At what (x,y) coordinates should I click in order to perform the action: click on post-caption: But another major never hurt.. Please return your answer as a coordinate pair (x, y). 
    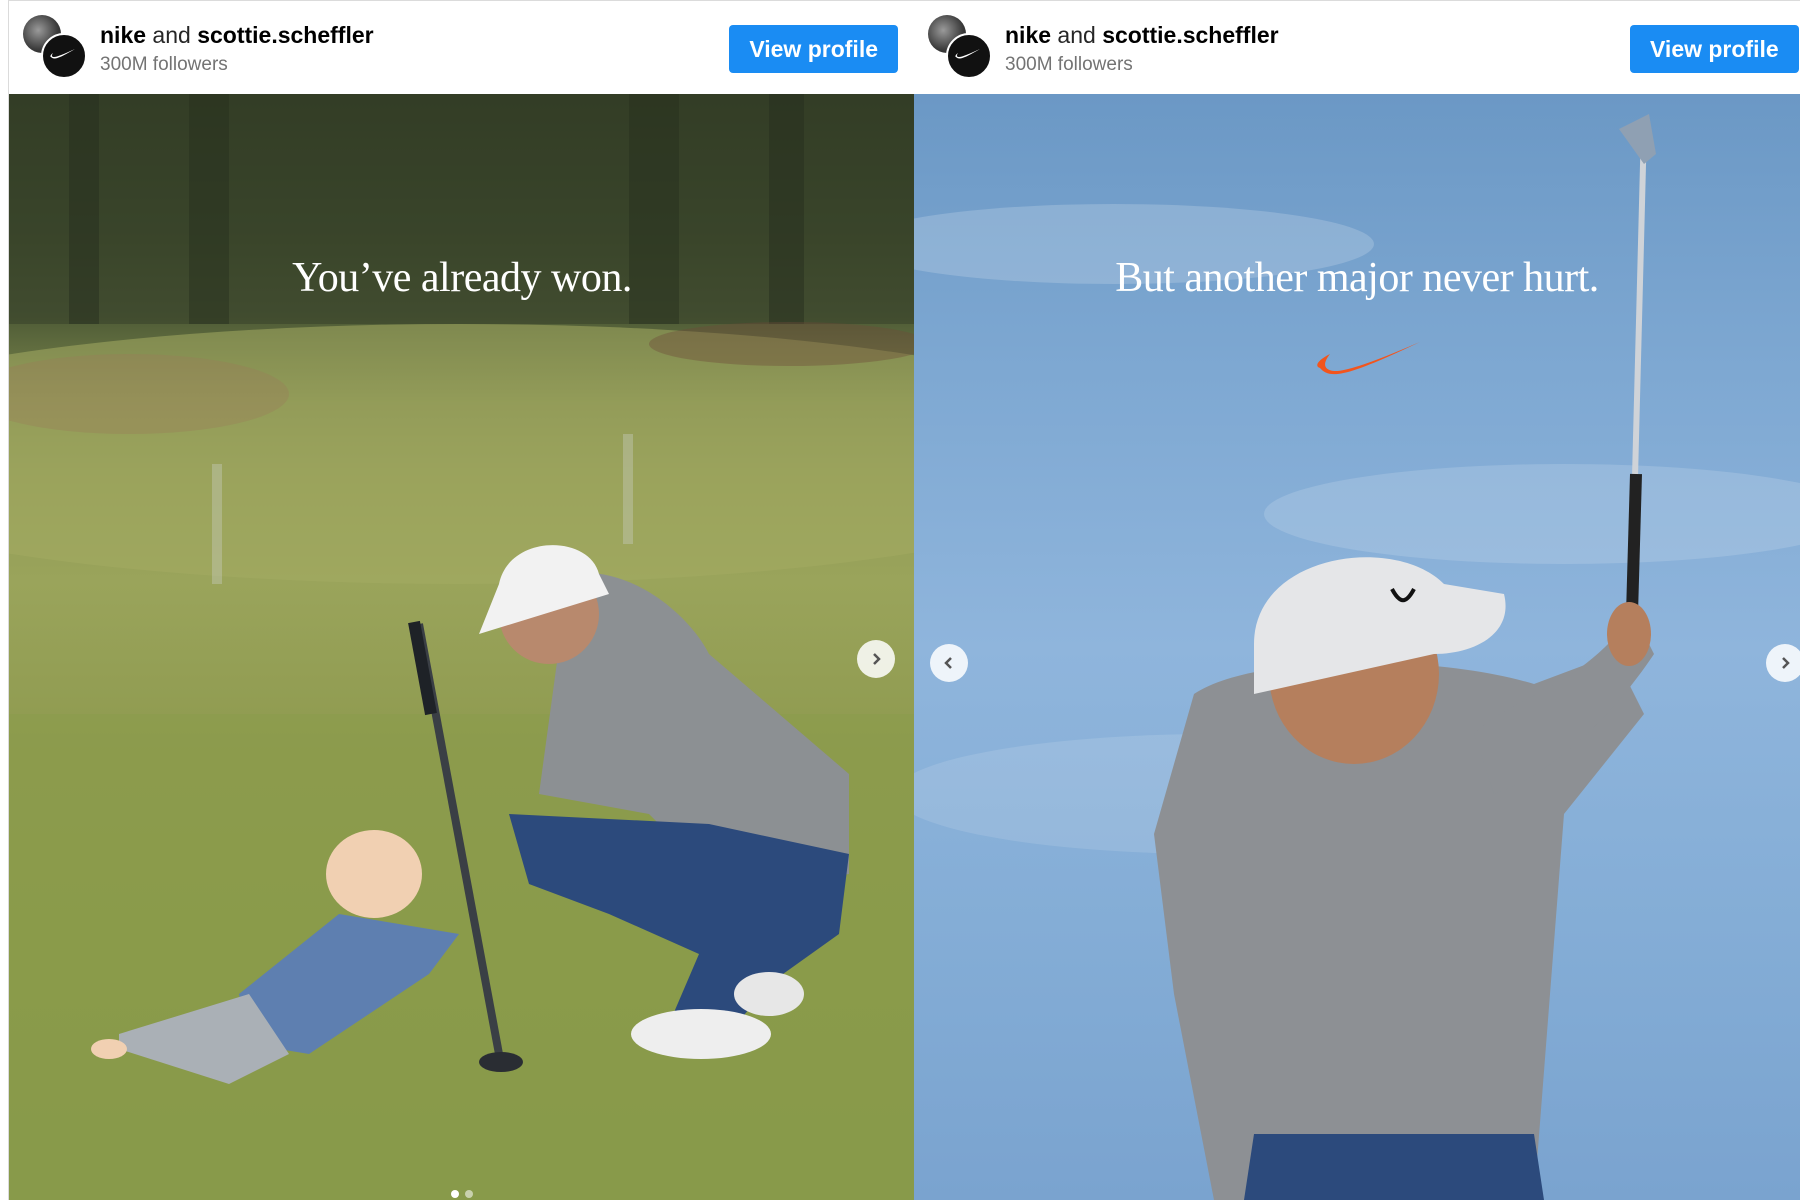
    Looking at the image, I should click on (1357, 278).